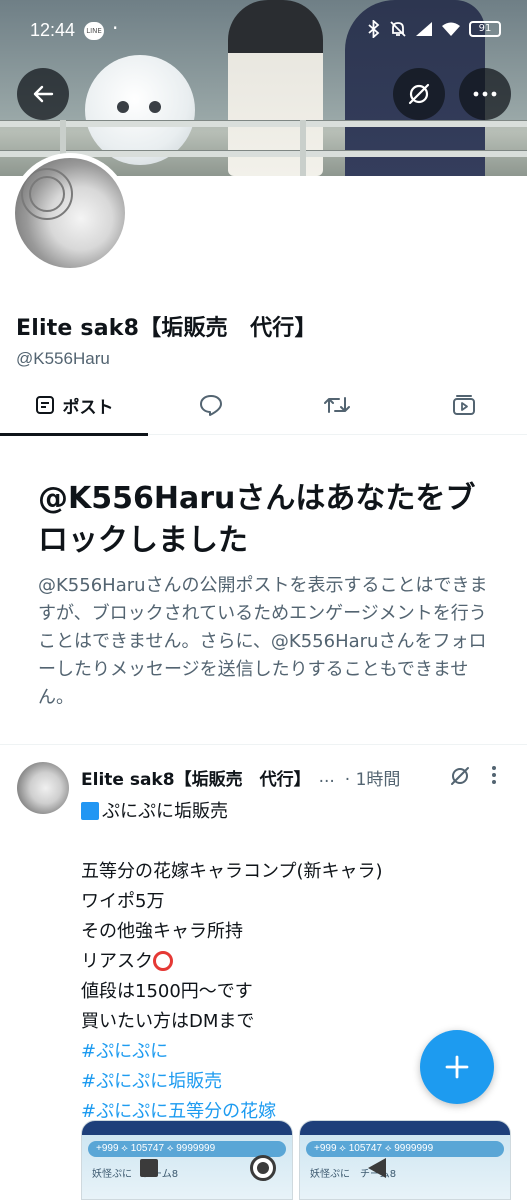 The image size is (527, 1200). Describe the element at coordinates (165, 811) in the screenshot. I see `post-line-text: ぷにぷに垢販売` at that location.